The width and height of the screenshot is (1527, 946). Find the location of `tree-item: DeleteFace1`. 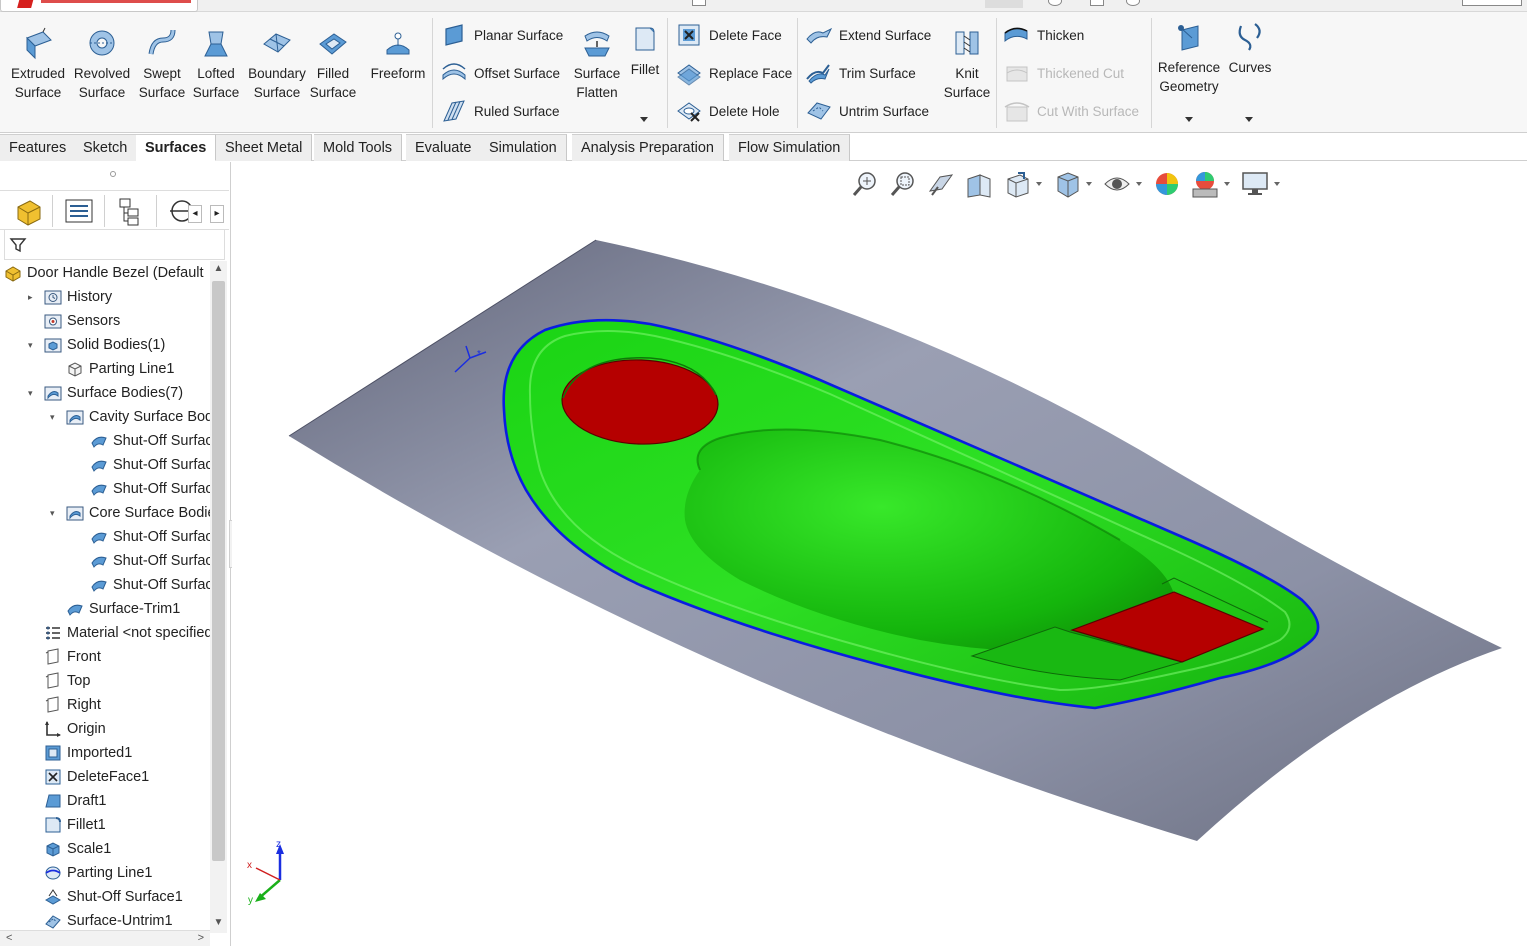

tree-item: DeleteFace1 is located at coordinates (96, 777).